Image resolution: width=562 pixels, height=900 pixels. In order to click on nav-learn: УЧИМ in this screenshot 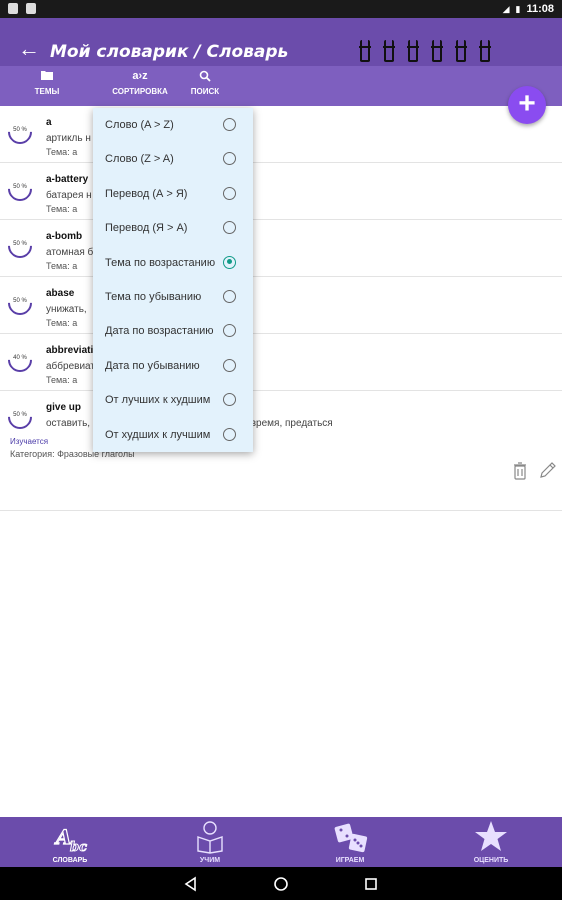, I will do `click(210, 841)`.